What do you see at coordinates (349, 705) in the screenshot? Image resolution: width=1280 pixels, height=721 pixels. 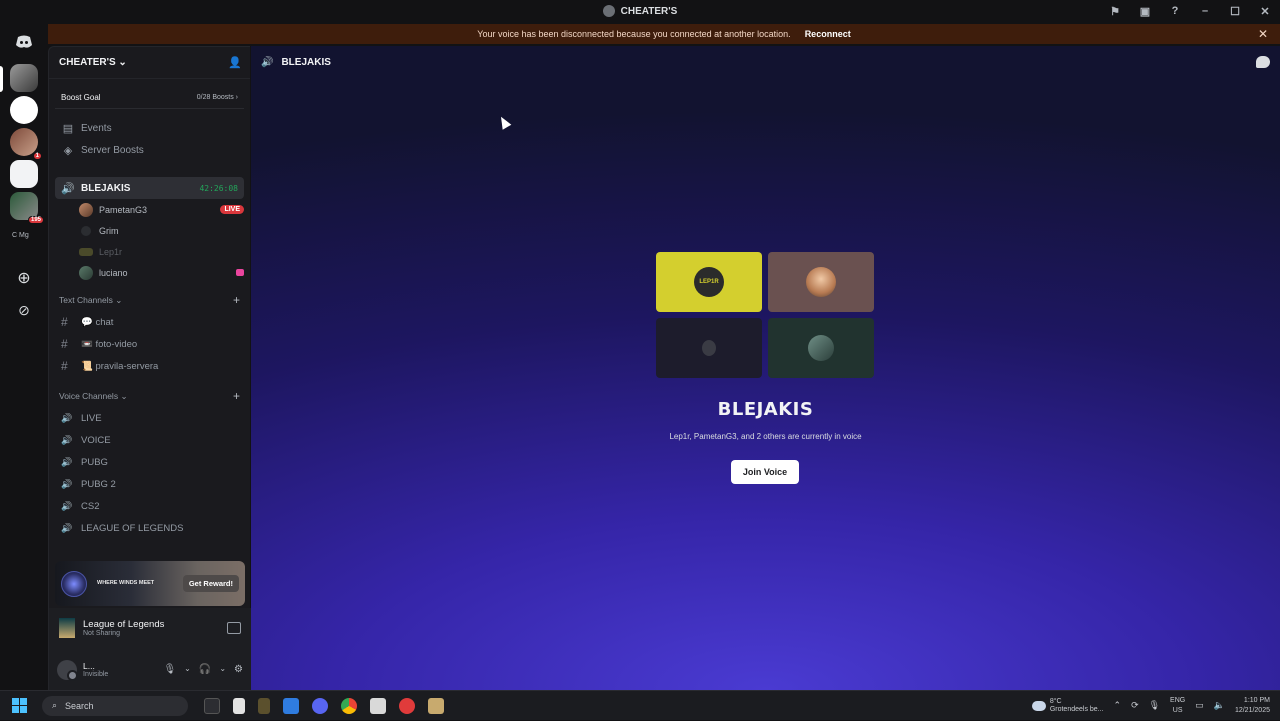 I see `chrome-icon` at bounding box center [349, 705].